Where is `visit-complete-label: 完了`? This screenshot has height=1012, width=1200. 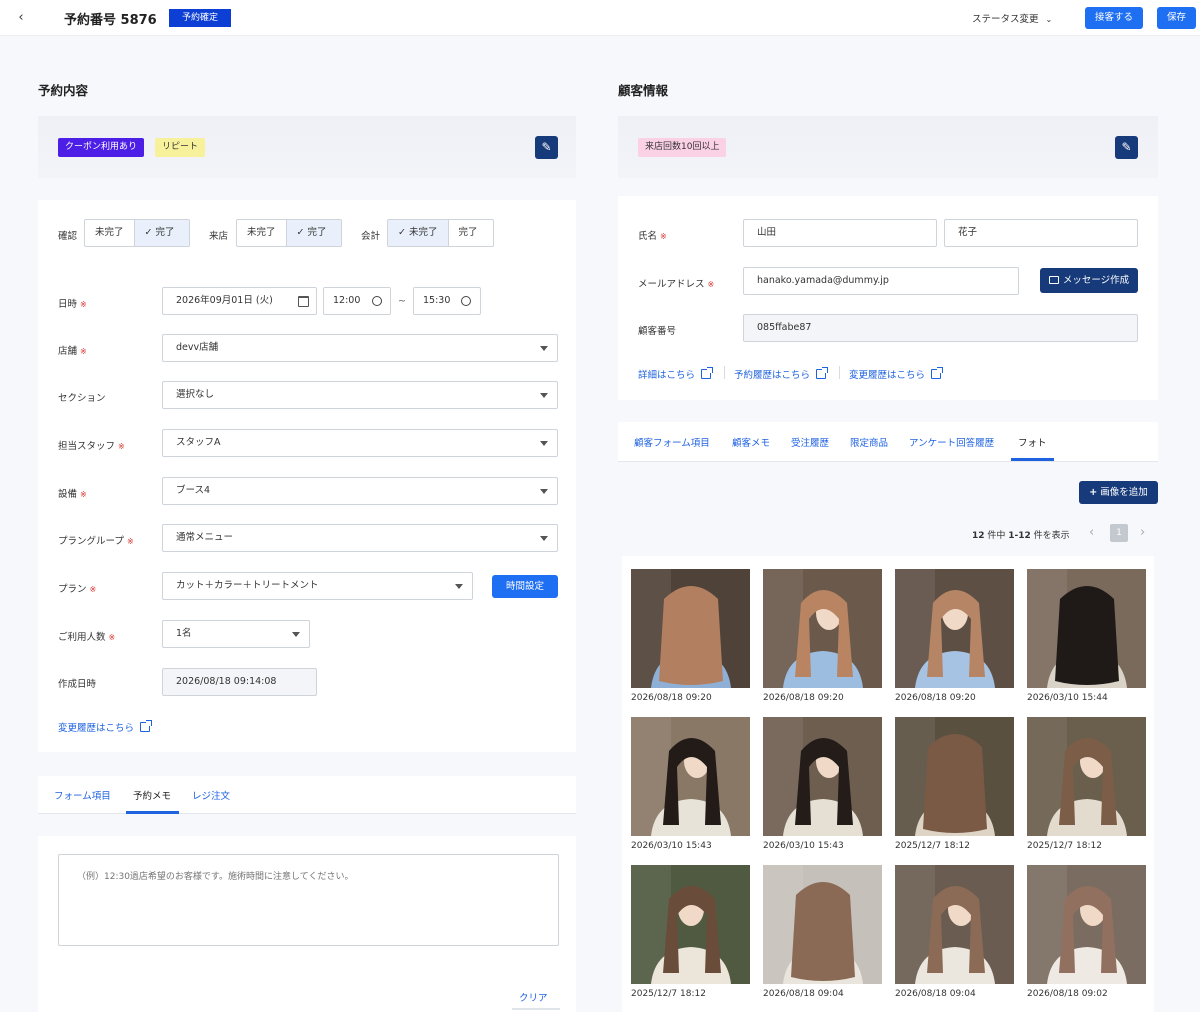 visit-complete-label: 完了 is located at coordinates (317, 232).